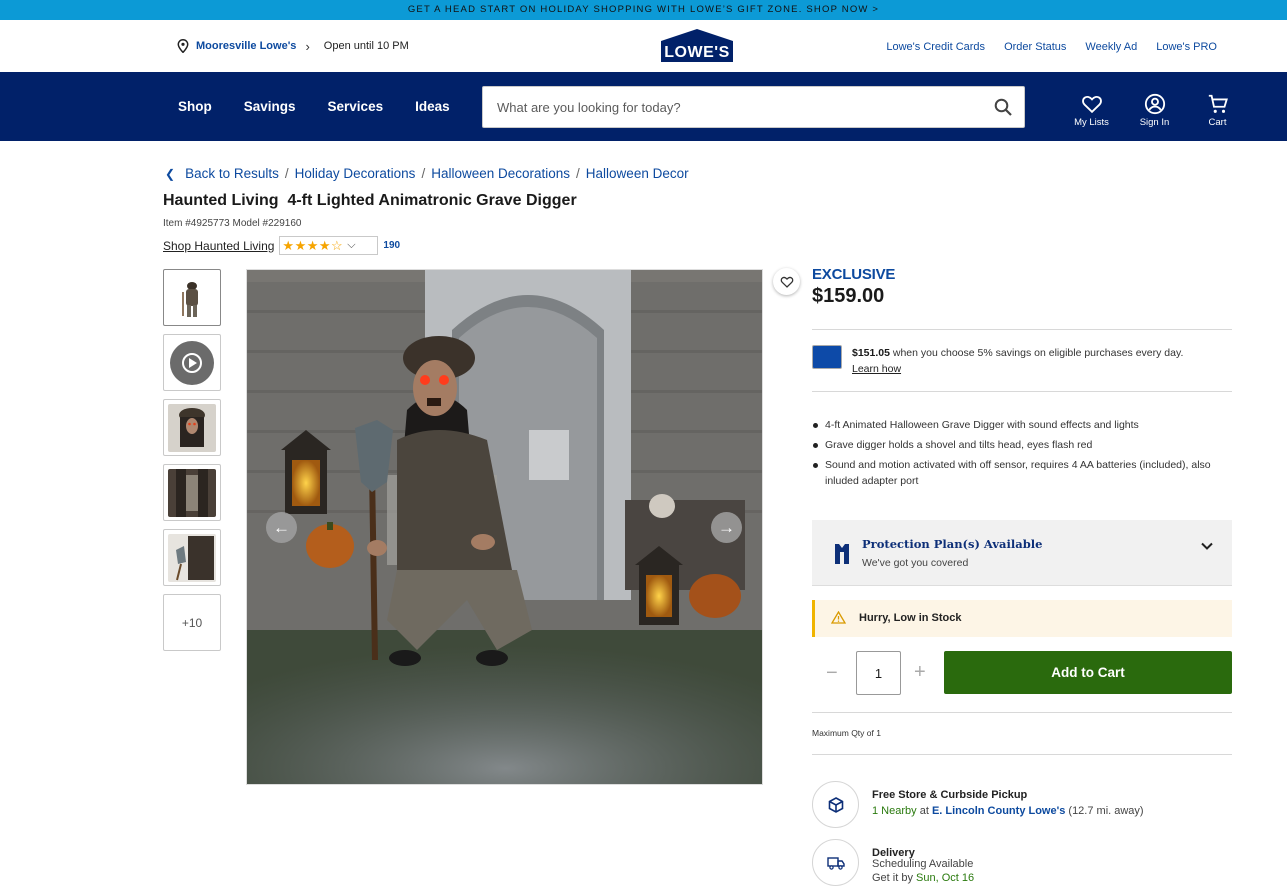  What do you see at coordinates (733, 107) in the screenshot?
I see `search-input` at bounding box center [733, 107].